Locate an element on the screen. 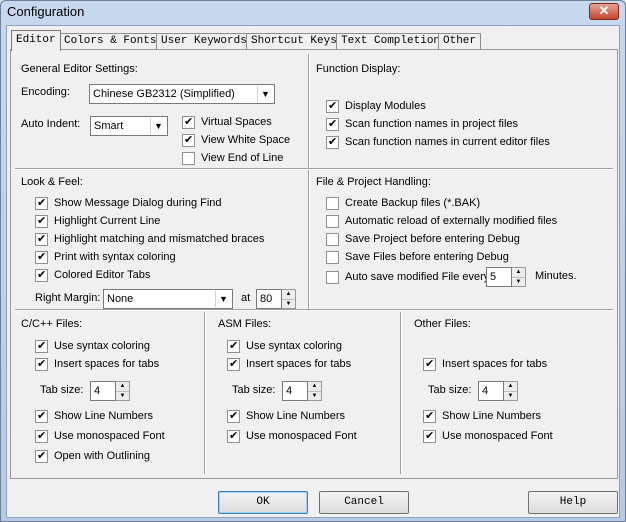 This screenshot has width=626, height=522. cpp-mono-font-checkbox is located at coordinates (41, 436).